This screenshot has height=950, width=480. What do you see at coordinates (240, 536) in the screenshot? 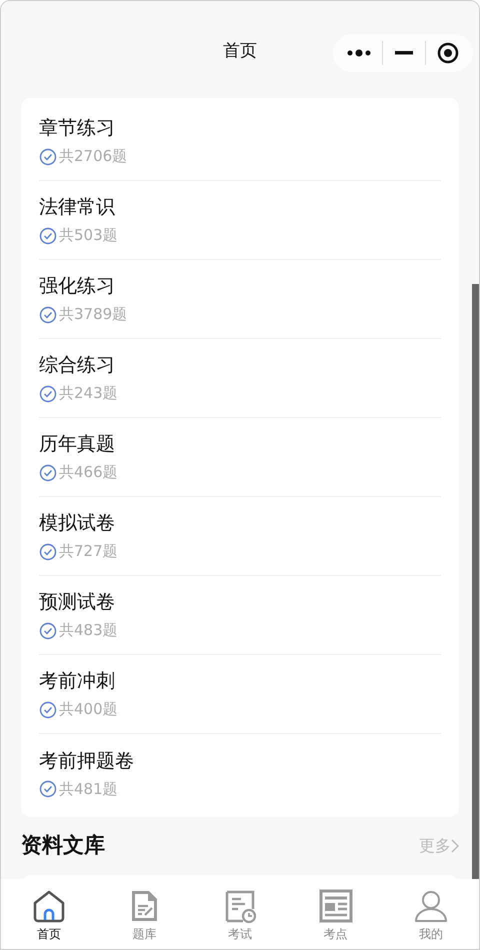
I see `practice-item: 模拟试卷 共727题` at bounding box center [240, 536].